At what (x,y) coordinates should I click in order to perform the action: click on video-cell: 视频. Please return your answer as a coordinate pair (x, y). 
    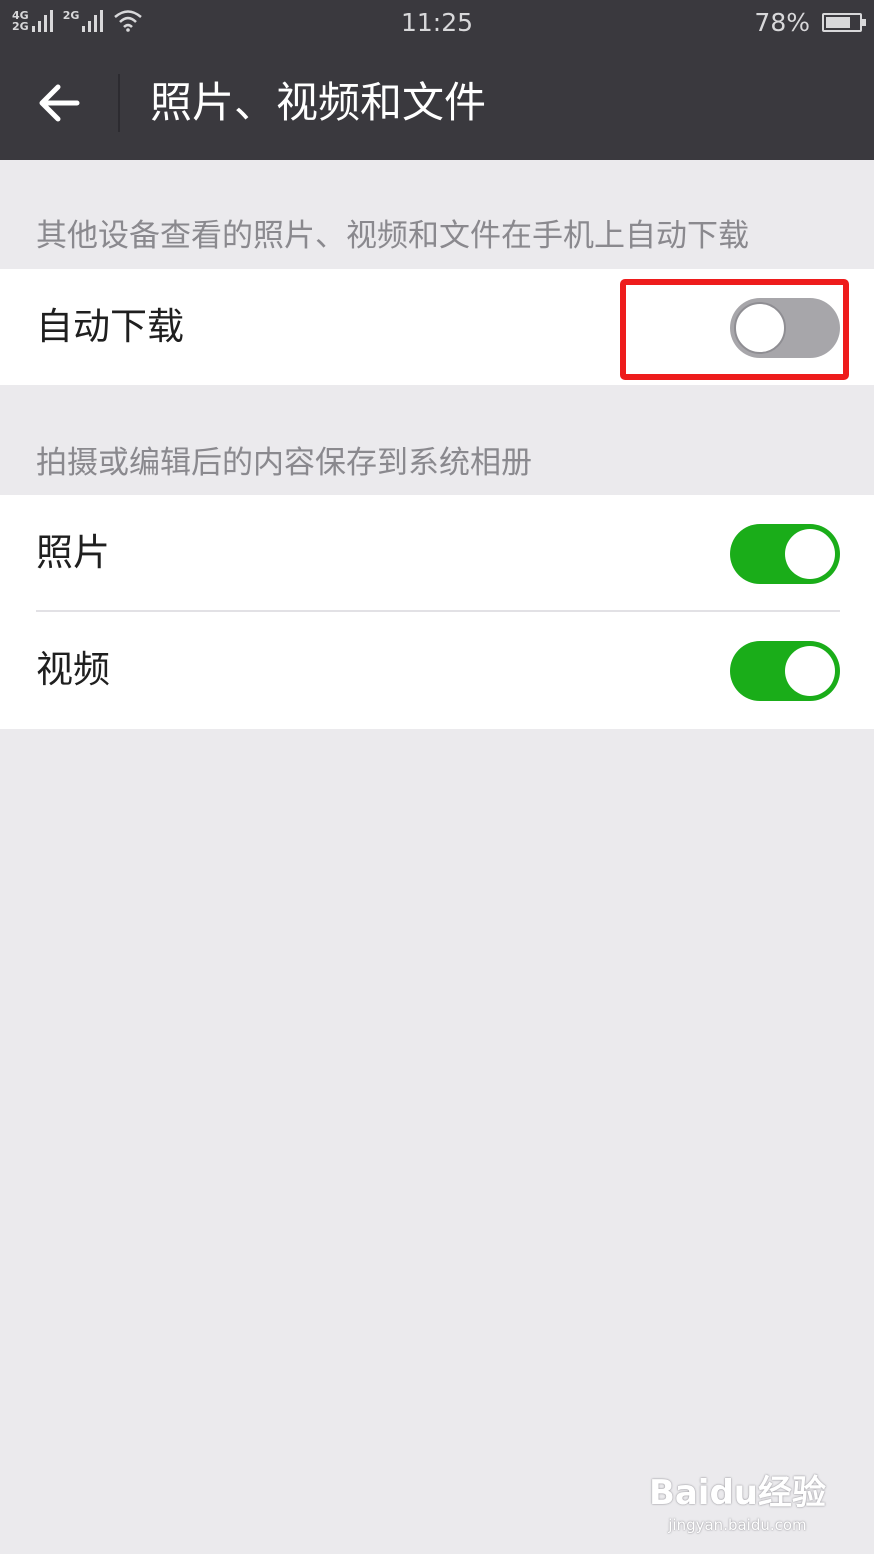
    Looking at the image, I should click on (437, 670).